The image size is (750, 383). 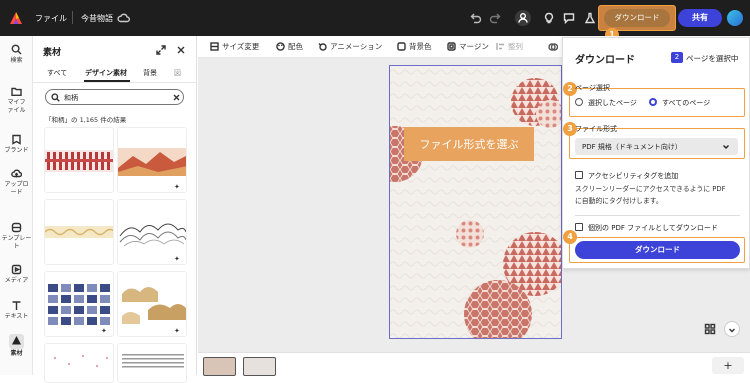 What do you see at coordinates (16, 18) in the screenshot?
I see `adobe-express-logo` at bounding box center [16, 18].